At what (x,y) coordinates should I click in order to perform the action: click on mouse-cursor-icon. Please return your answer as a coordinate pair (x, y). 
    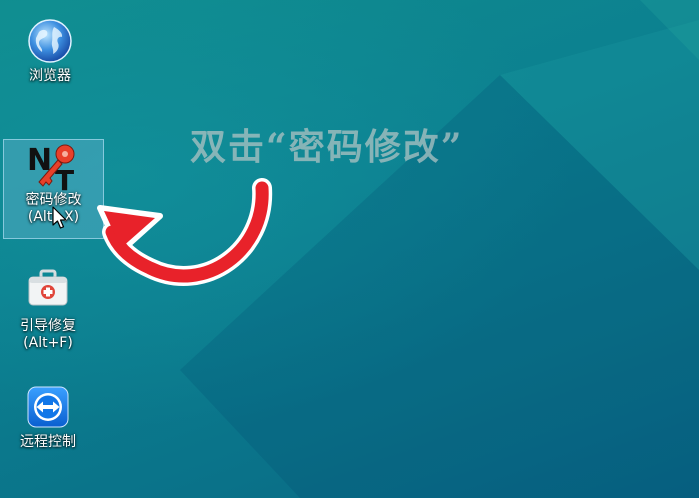
    Looking at the image, I should click on (59, 217).